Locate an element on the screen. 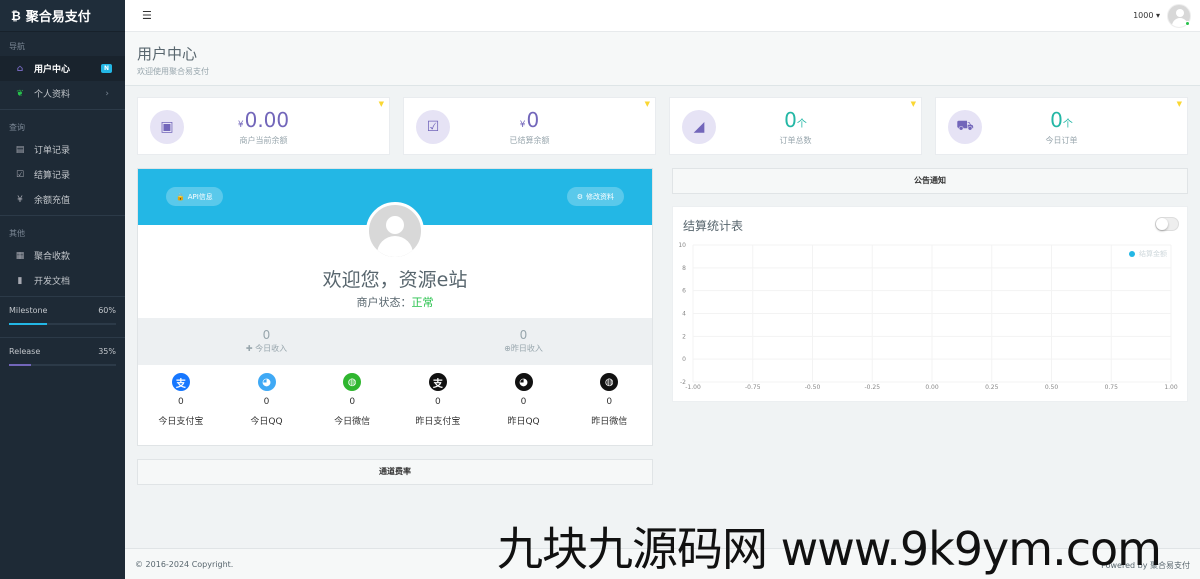  progress-value: 35% is located at coordinates (107, 351).